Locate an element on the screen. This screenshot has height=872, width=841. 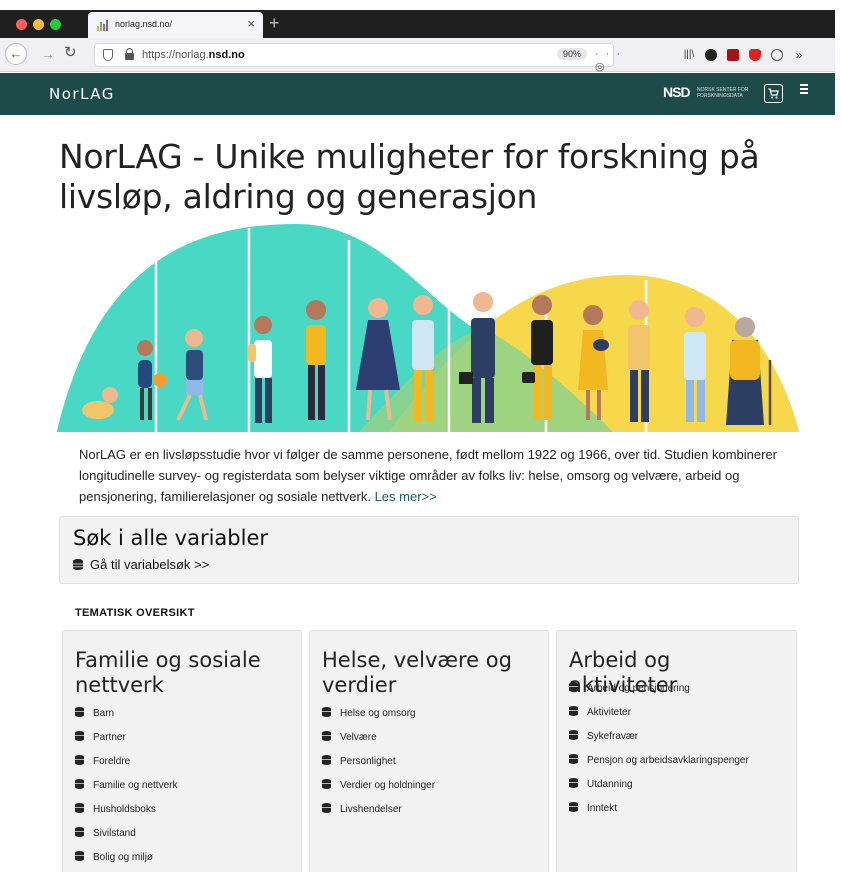
reload-icon: ↻ is located at coordinates (70, 53).